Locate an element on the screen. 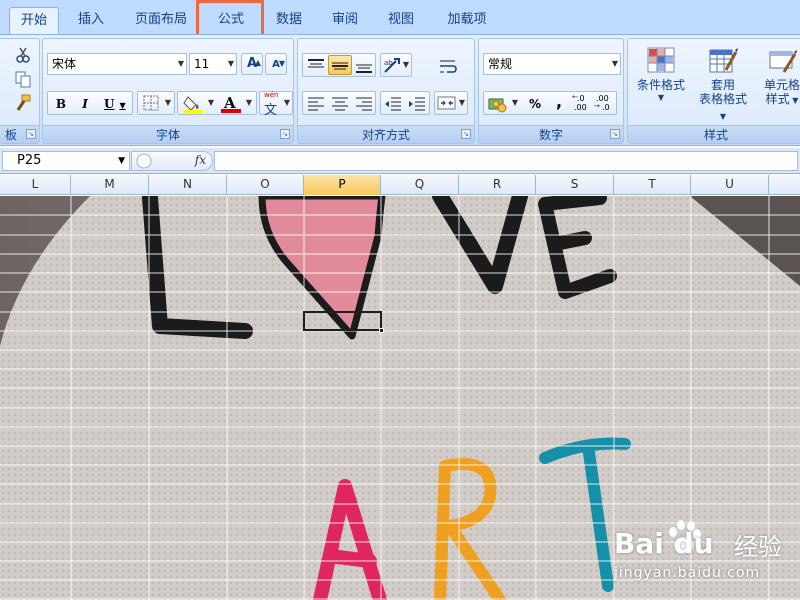 The height and width of the screenshot is (600, 800). column-header-u: U is located at coordinates (730, 185).